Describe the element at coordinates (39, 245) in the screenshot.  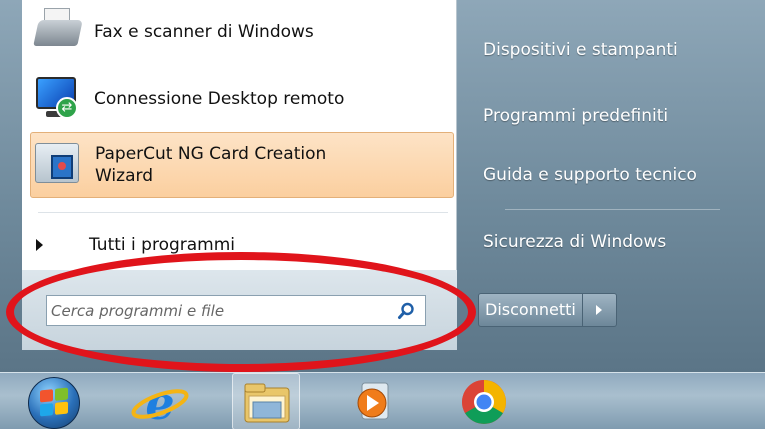
I see `triangle-right-icon` at that location.